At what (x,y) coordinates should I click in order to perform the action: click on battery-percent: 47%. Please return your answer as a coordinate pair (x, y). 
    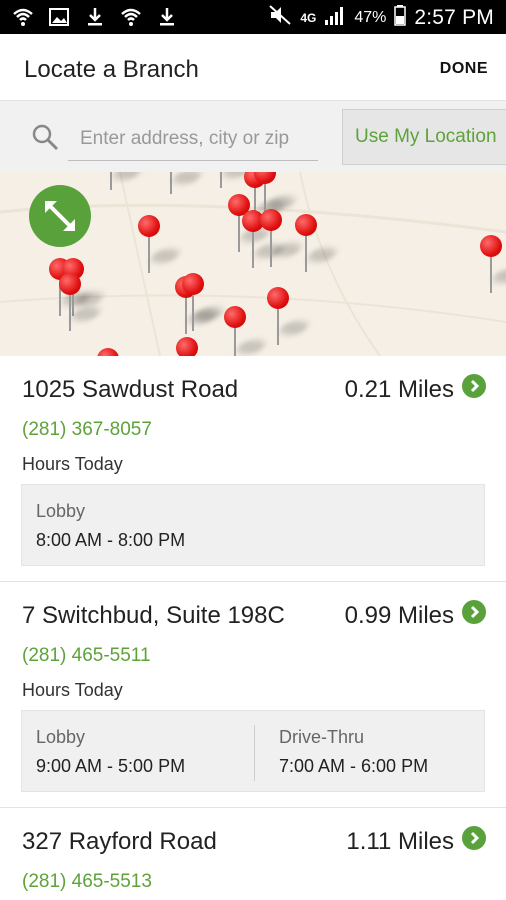
    Looking at the image, I should click on (370, 17).